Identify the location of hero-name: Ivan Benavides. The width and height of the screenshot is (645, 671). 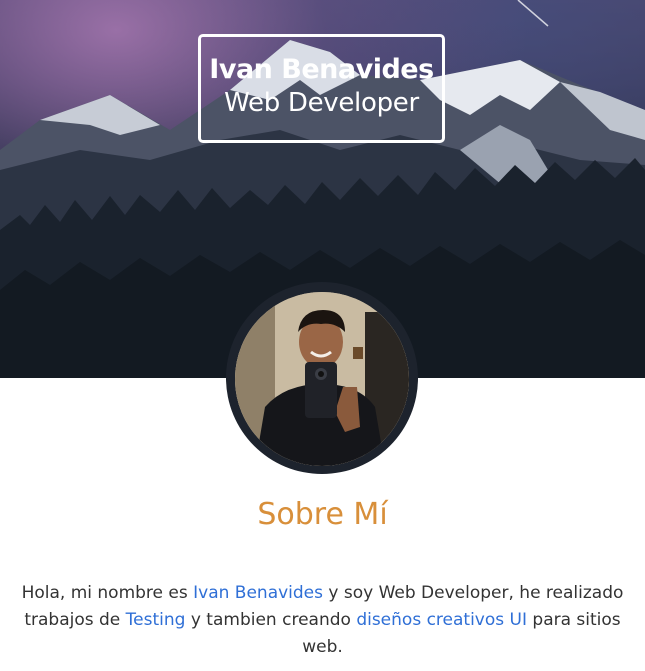
(321, 69).